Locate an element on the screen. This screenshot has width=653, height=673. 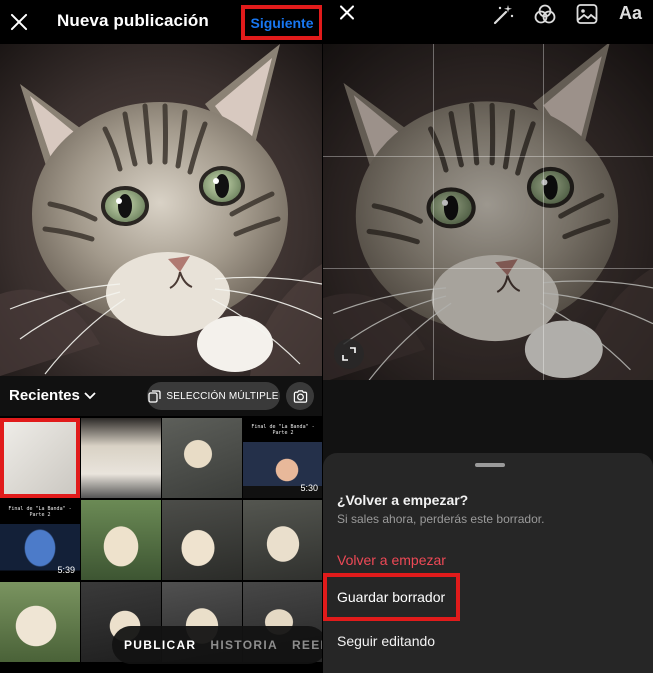
expand-crop-button is located at coordinates (349, 354).